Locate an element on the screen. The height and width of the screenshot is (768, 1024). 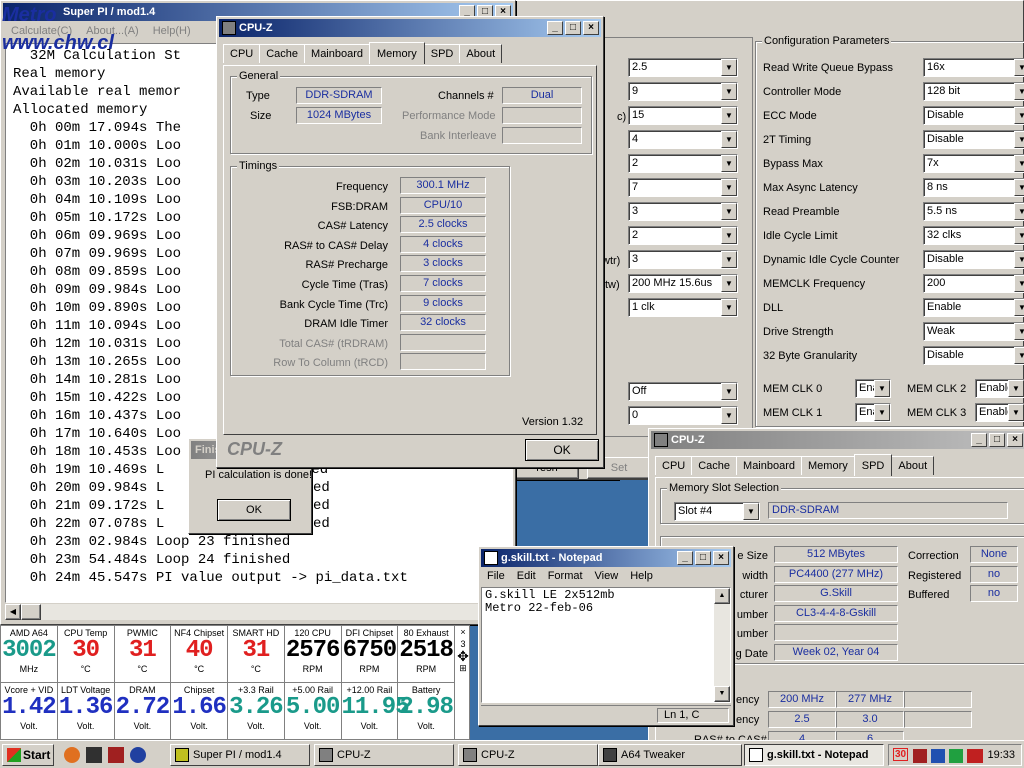
finish-ok-button: OK is located at coordinates (254, 510).